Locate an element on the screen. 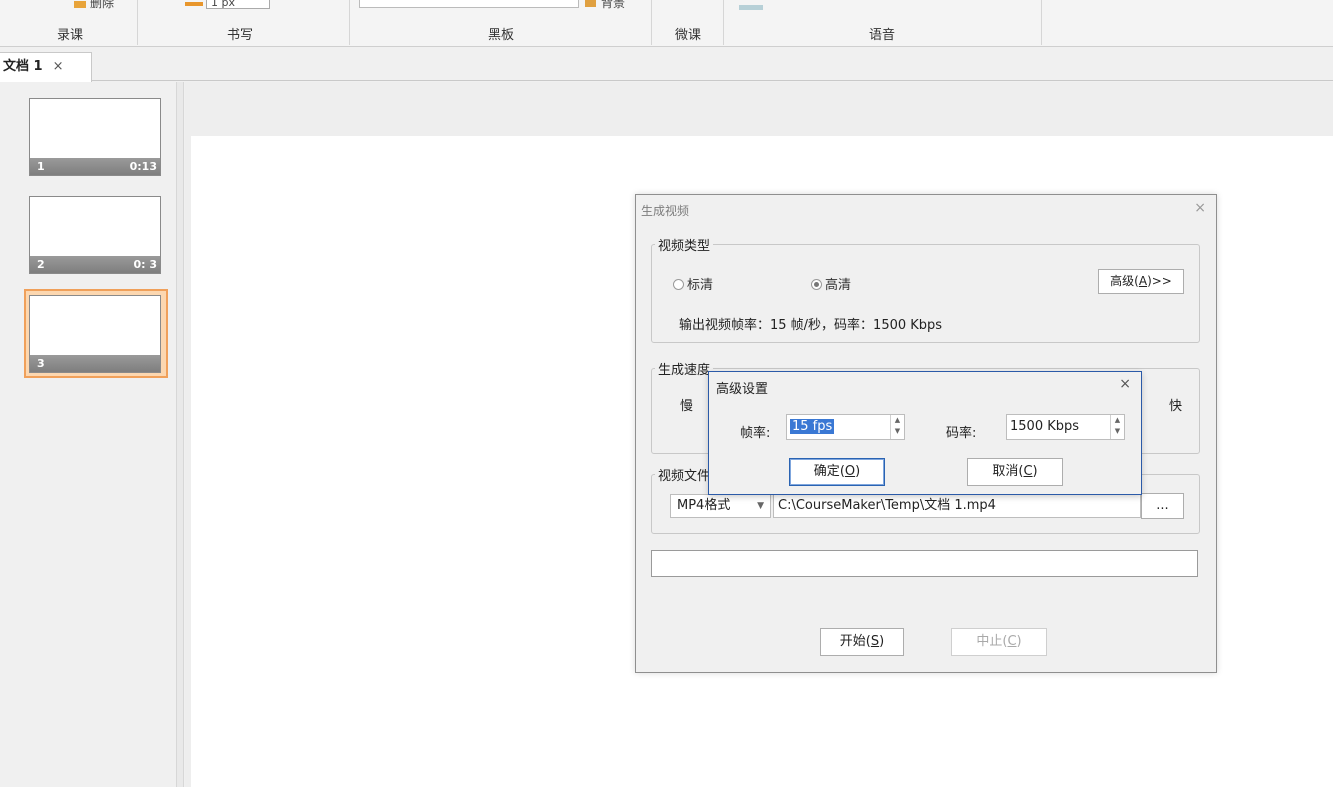 Image resolution: width=1333 pixels, height=787 pixels. fps-label: 帧率: is located at coordinates (755, 433).